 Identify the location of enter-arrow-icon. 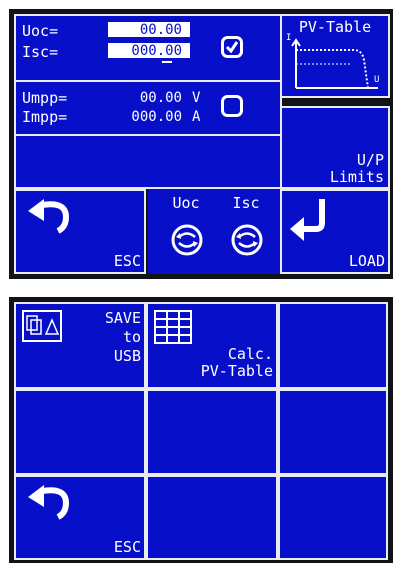
(307, 220).